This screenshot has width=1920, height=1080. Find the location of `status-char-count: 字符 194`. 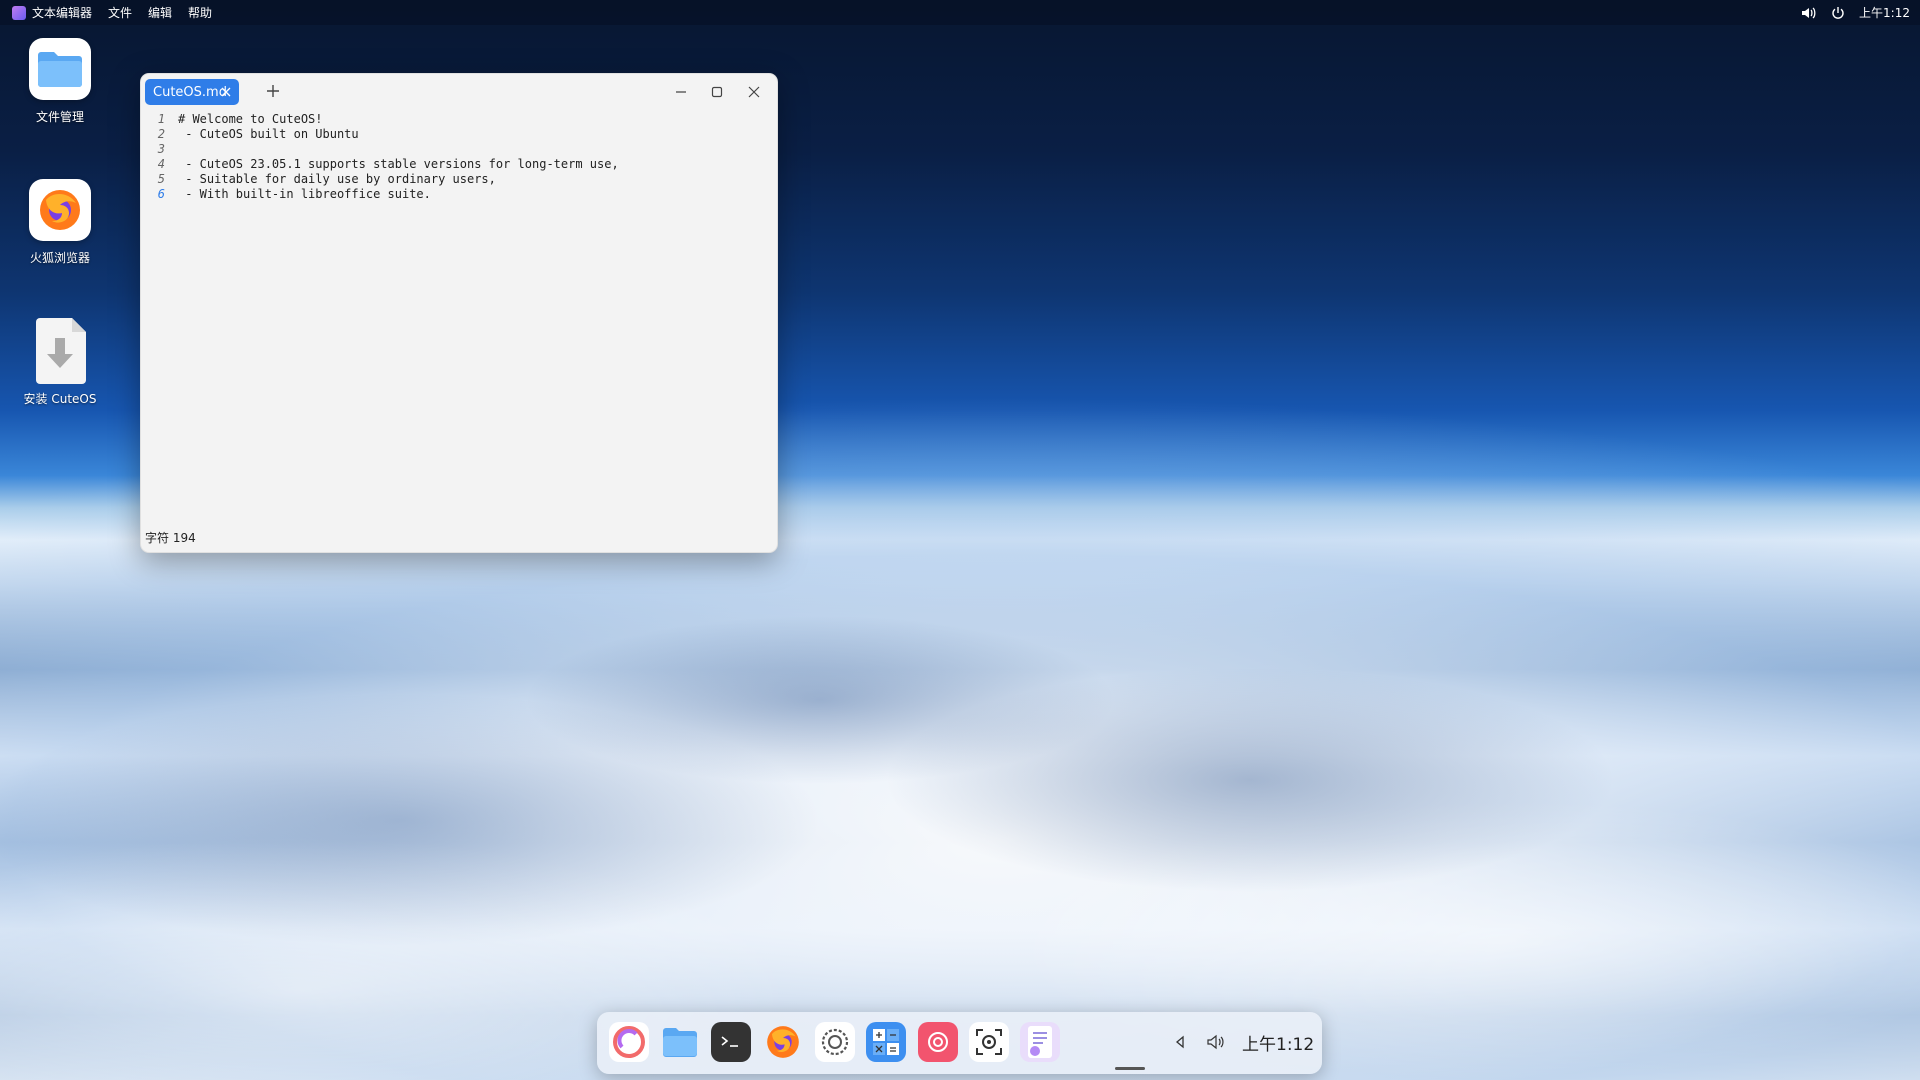

status-char-count: 字符 194 is located at coordinates (170, 538).